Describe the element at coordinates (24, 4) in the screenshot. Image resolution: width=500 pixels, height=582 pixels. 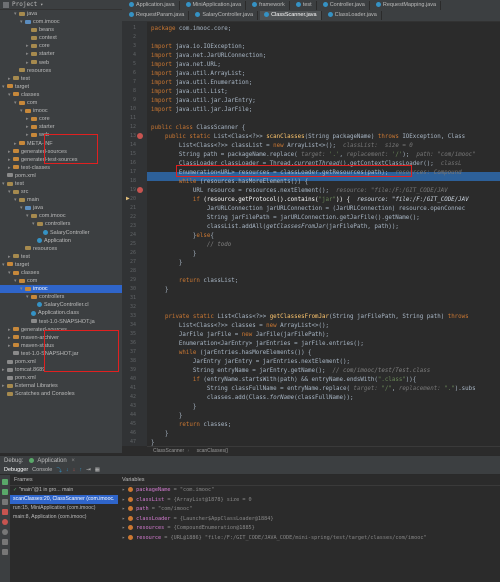
I see `project-header-label: Project` at that location.